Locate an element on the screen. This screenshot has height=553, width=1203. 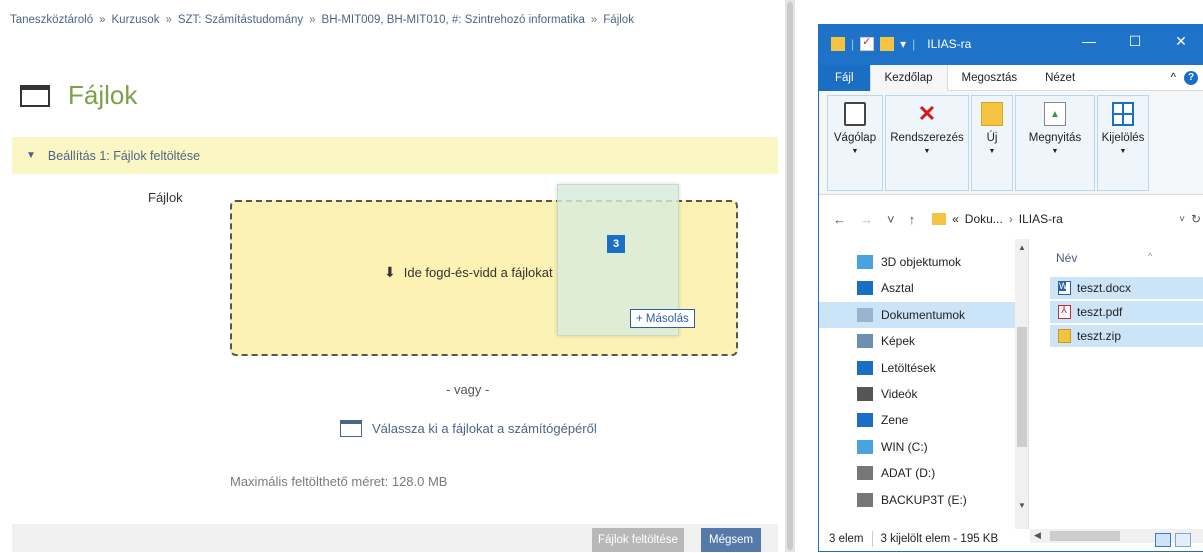
scroll-down-icon: ▼ is located at coordinates (1022, 505).